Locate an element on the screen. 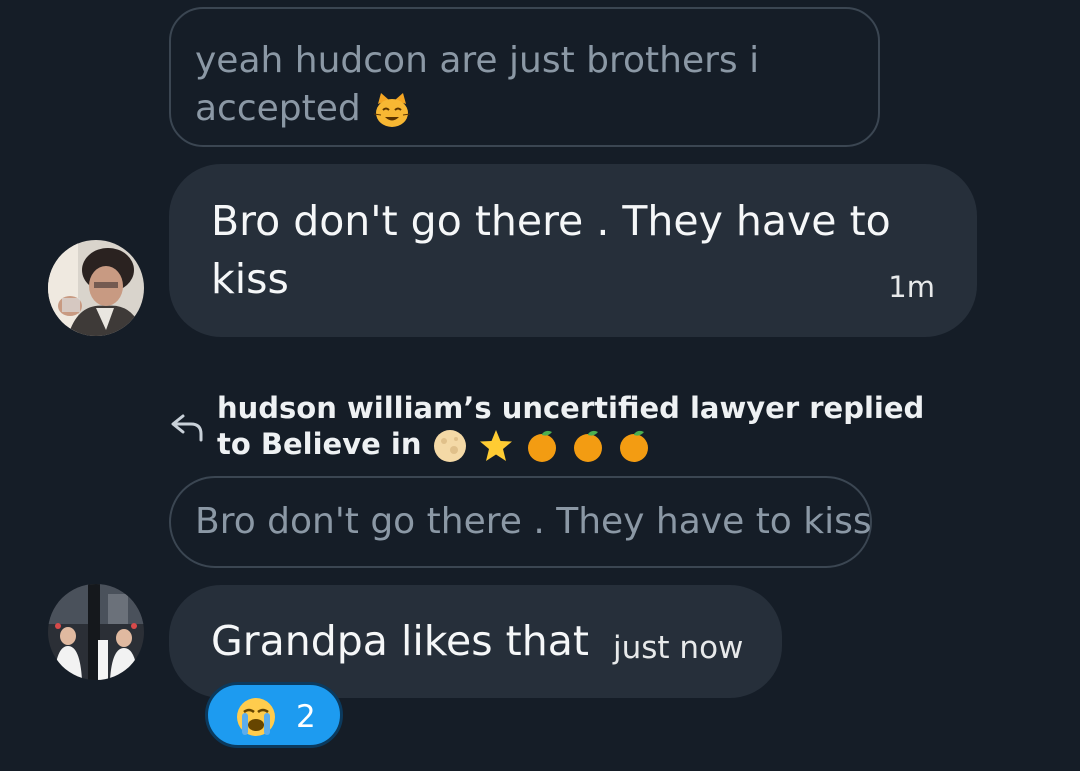 This screenshot has height=771, width=1080. man-in-suit-avatar is located at coordinates (96, 288).